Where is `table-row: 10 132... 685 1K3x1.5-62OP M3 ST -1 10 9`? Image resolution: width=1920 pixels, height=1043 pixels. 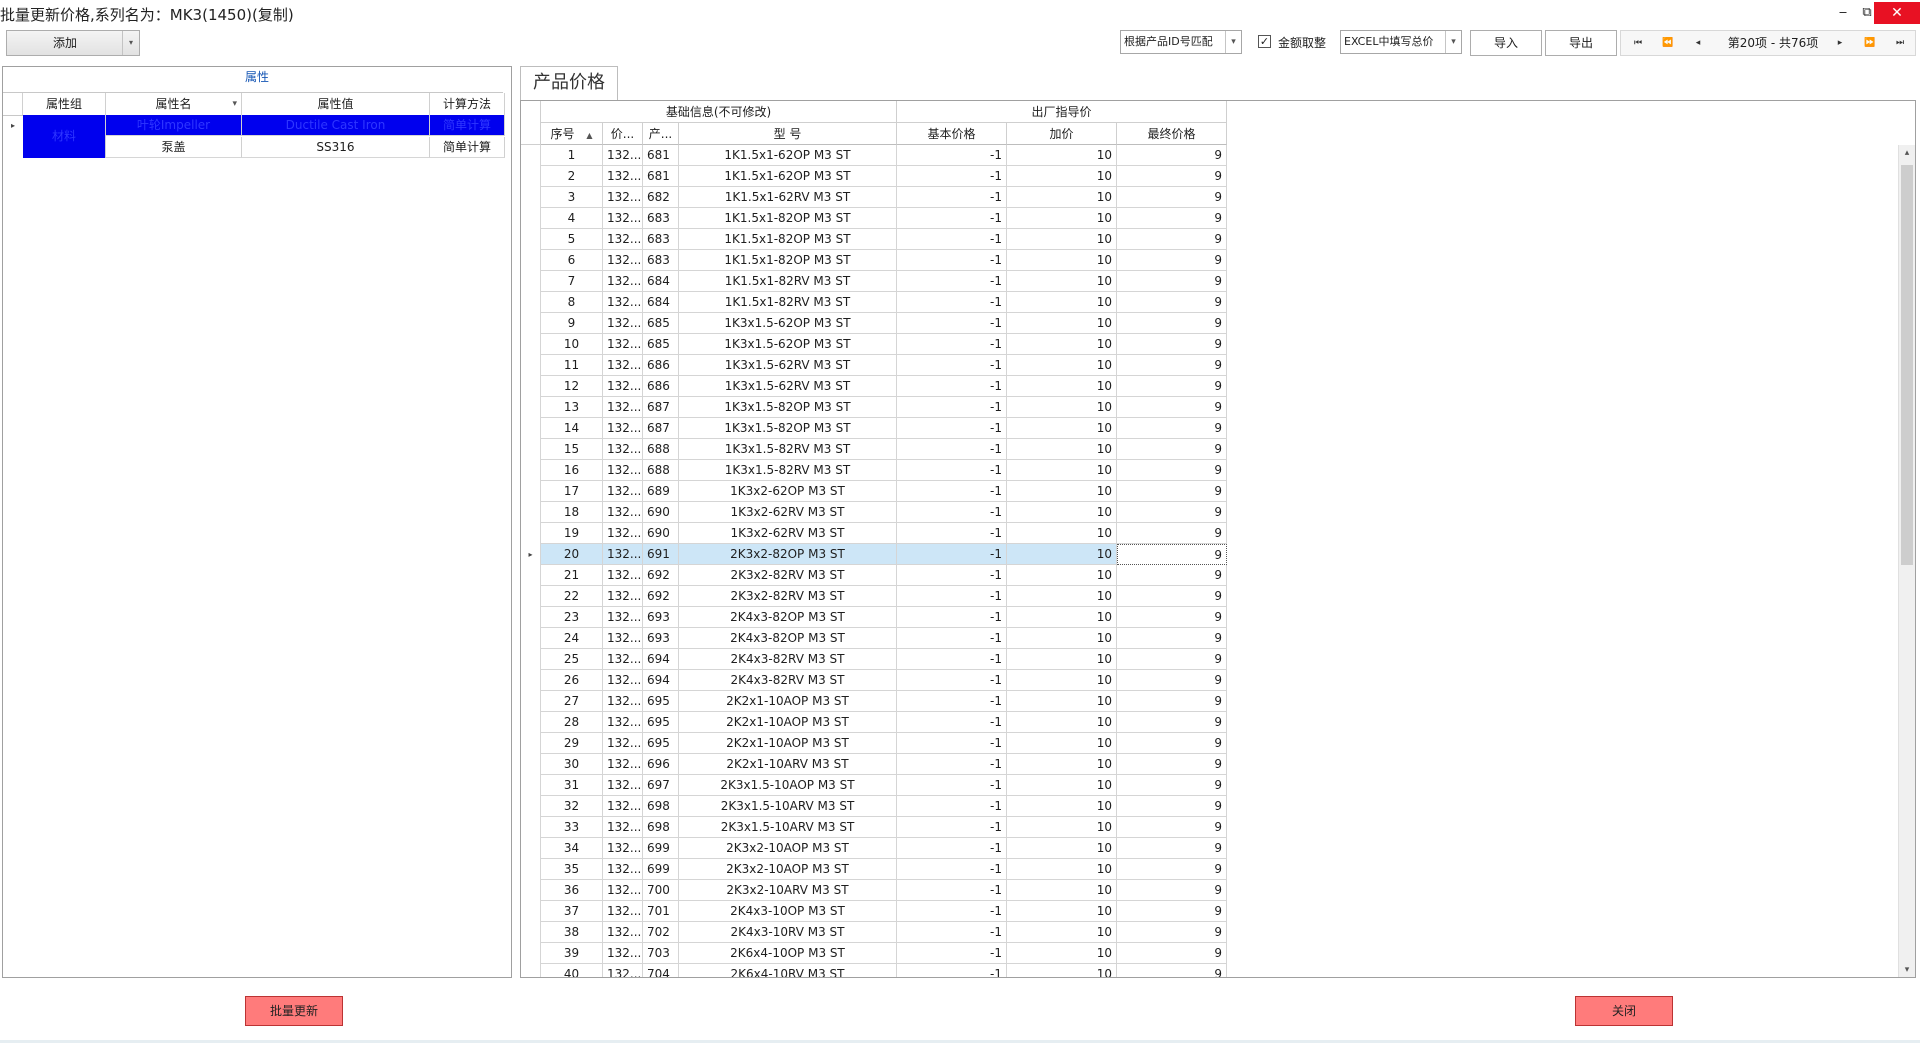
table-row: 10 132... 685 1K3x1.5-62OP M3 ST -1 10 9 is located at coordinates (1210, 344).